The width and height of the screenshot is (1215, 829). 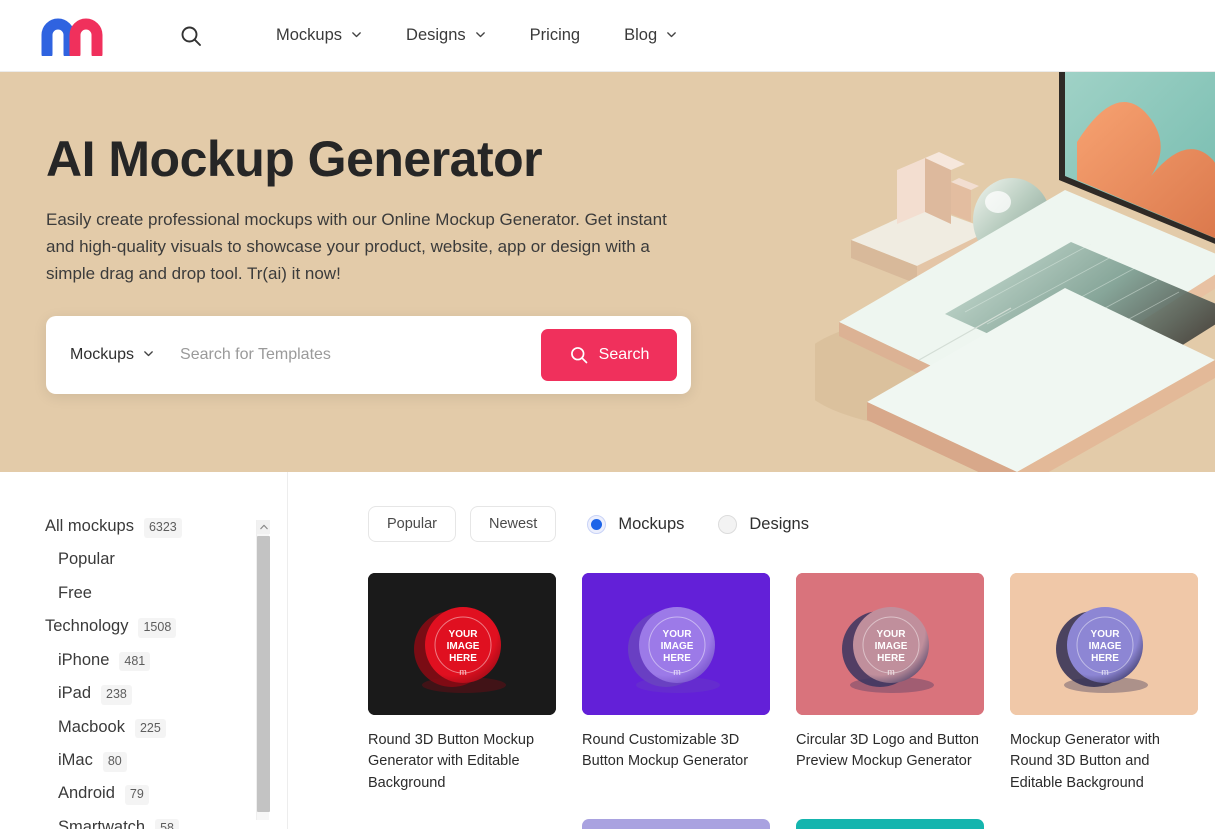 I want to click on header-search-button, so click(x=191, y=36).